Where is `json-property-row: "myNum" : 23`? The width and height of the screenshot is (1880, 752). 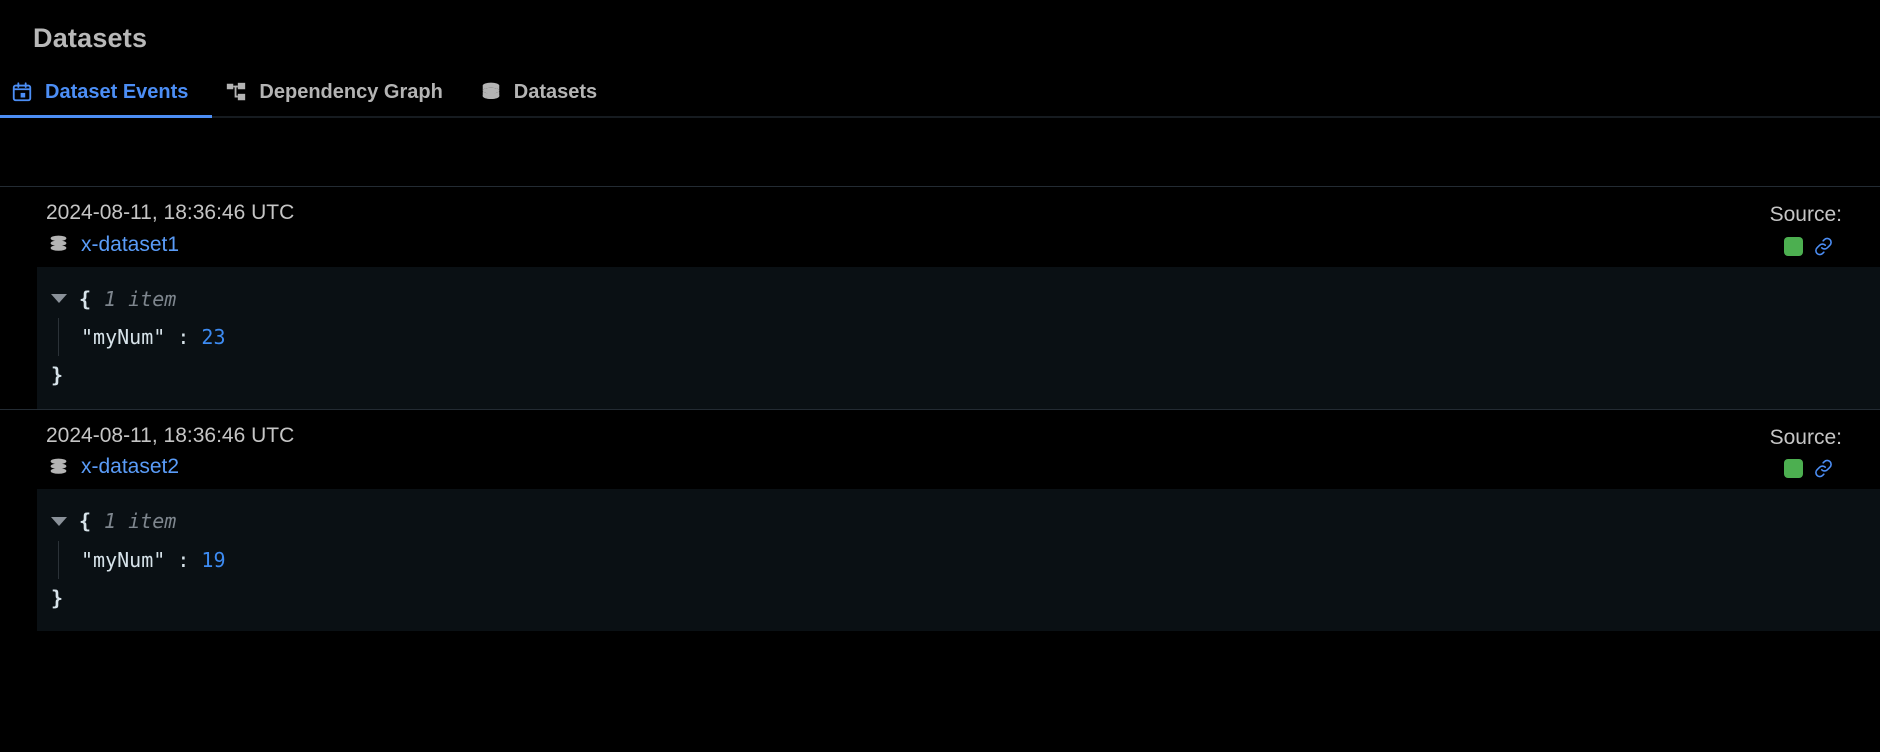
json-property-row: "myNum" : 23 is located at coordinates (980, 337).